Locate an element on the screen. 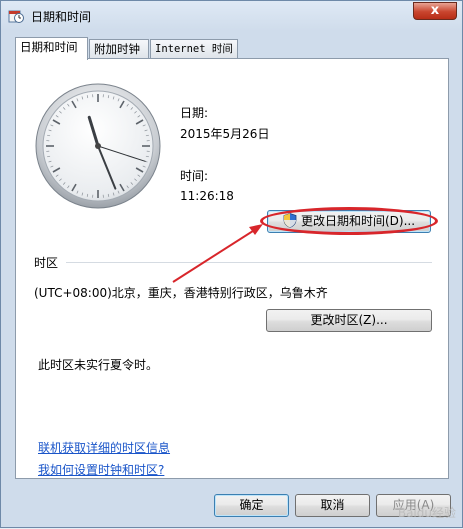 This screenshot has width=463, height=529. watermark: Baidu经验 is located at coordinates (427, 512).